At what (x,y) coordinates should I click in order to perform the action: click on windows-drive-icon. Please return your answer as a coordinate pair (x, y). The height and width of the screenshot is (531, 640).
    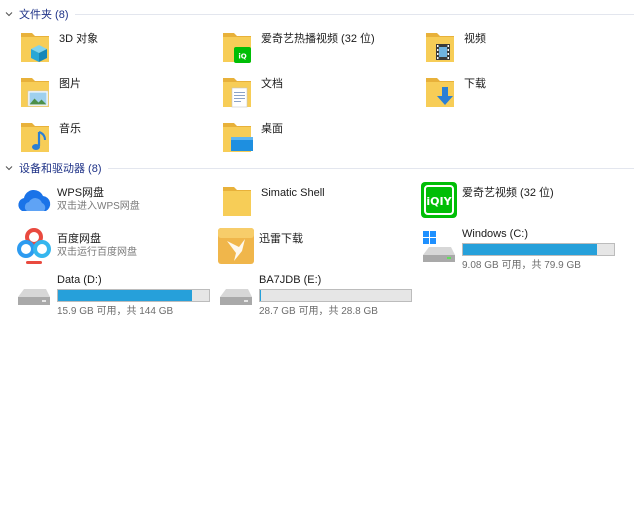
    Looking at the image, I should click on (439, 247).